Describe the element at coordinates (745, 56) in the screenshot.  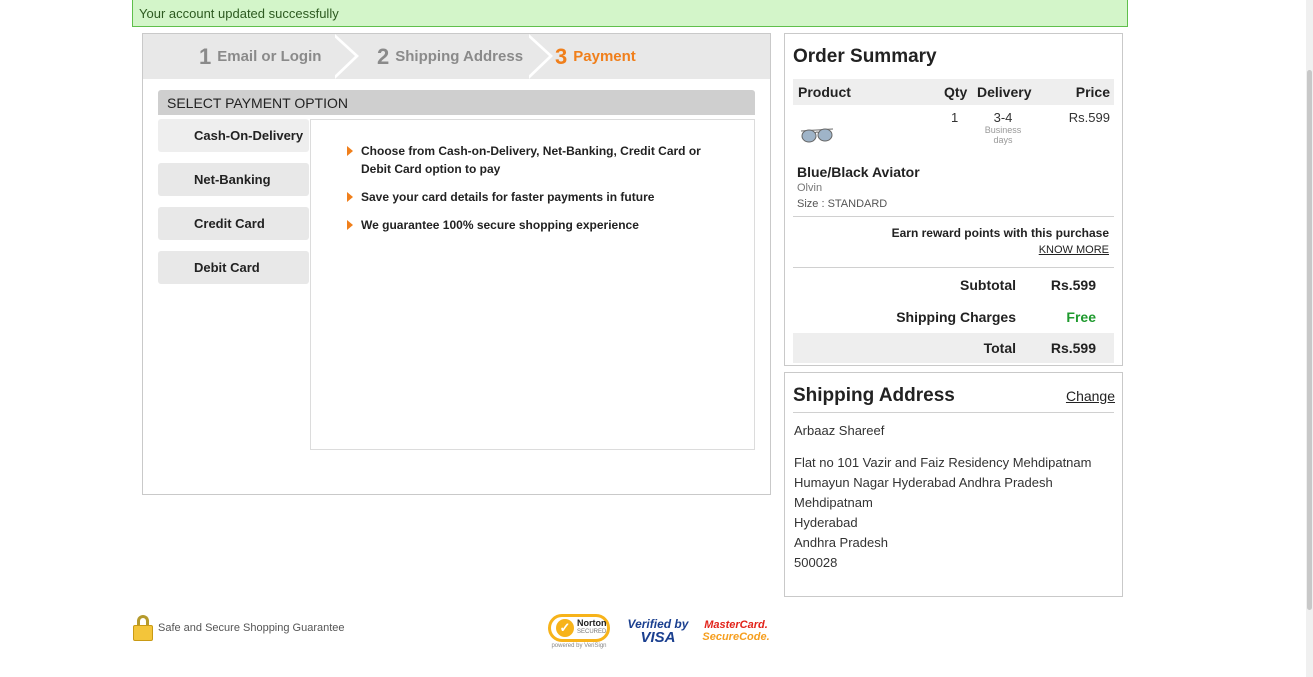
I see `step-tail` at that location.